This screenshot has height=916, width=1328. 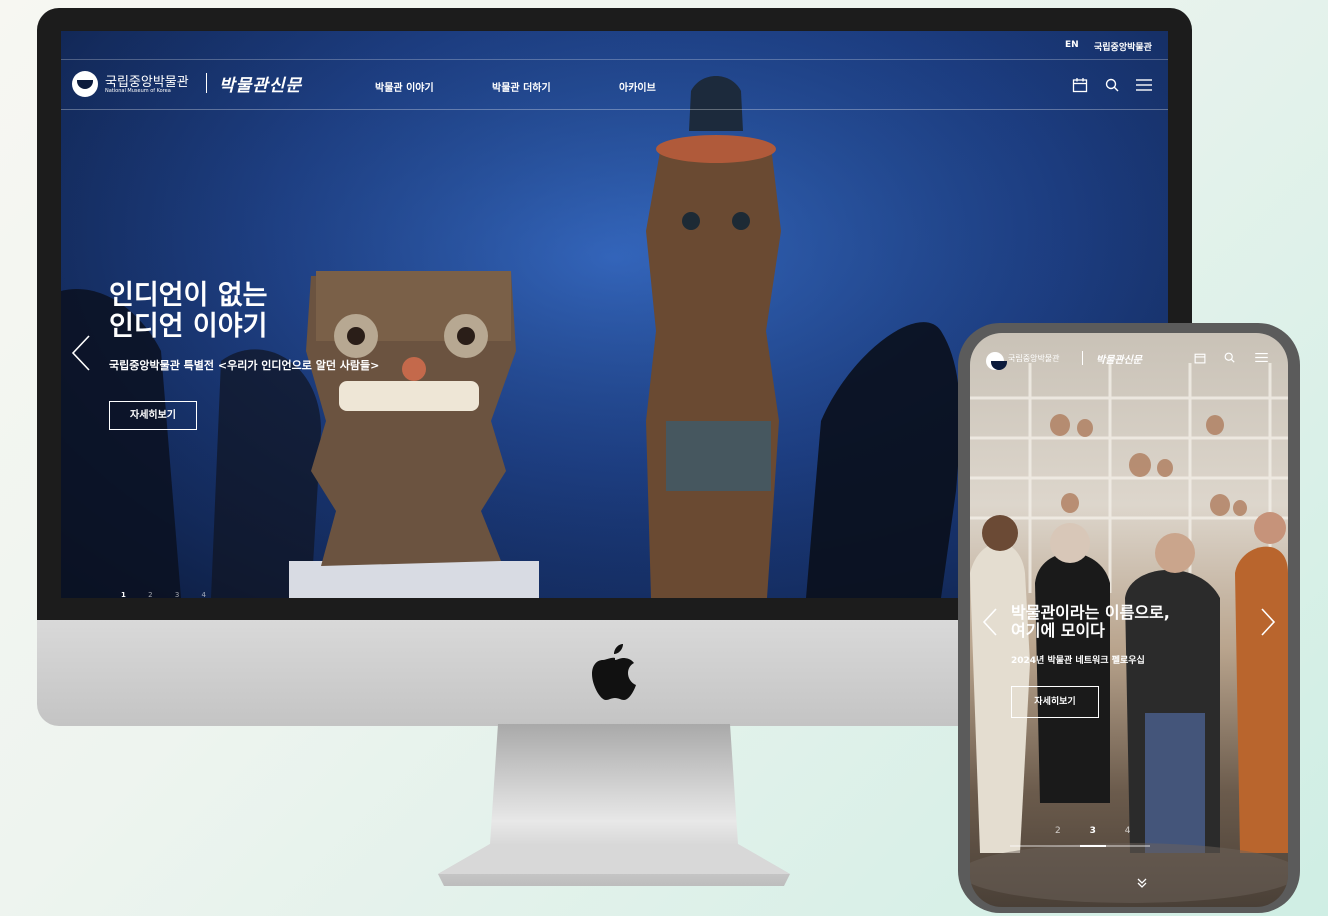 I want to click on pager-item-1: 1, so click(x=123, y=594).